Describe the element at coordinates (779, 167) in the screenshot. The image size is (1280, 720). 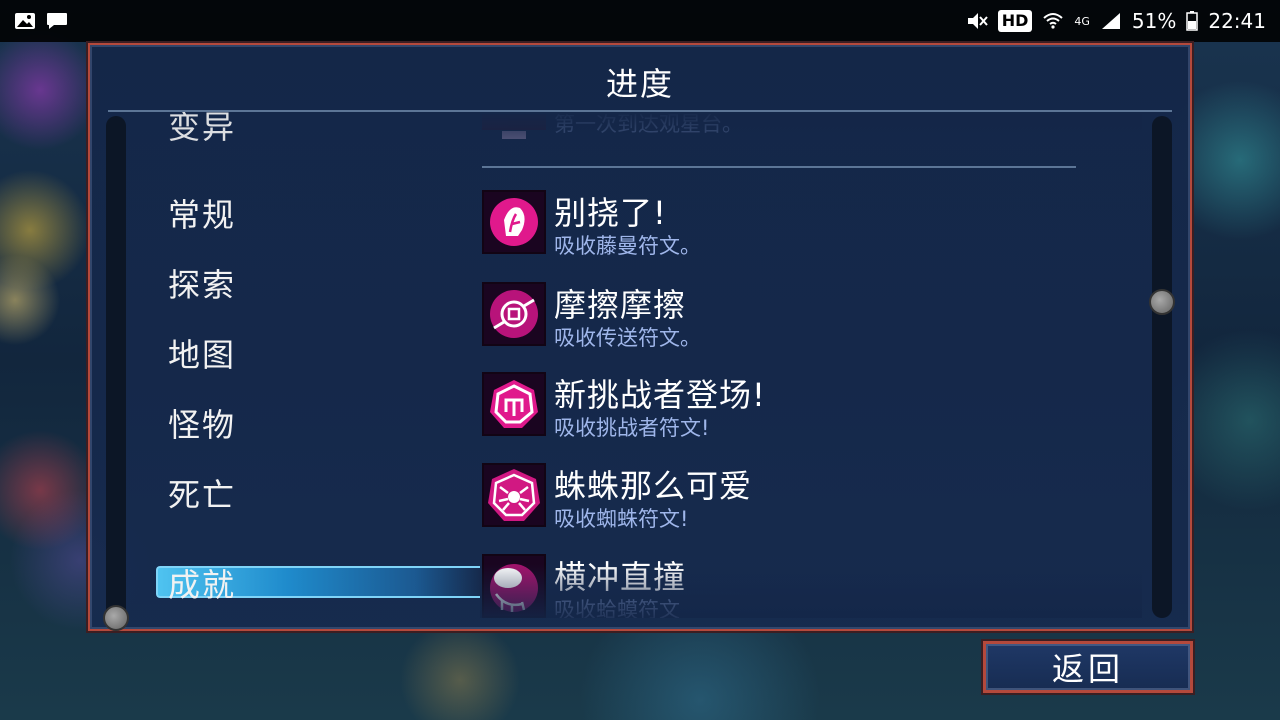
I see `list-divider` at that location.